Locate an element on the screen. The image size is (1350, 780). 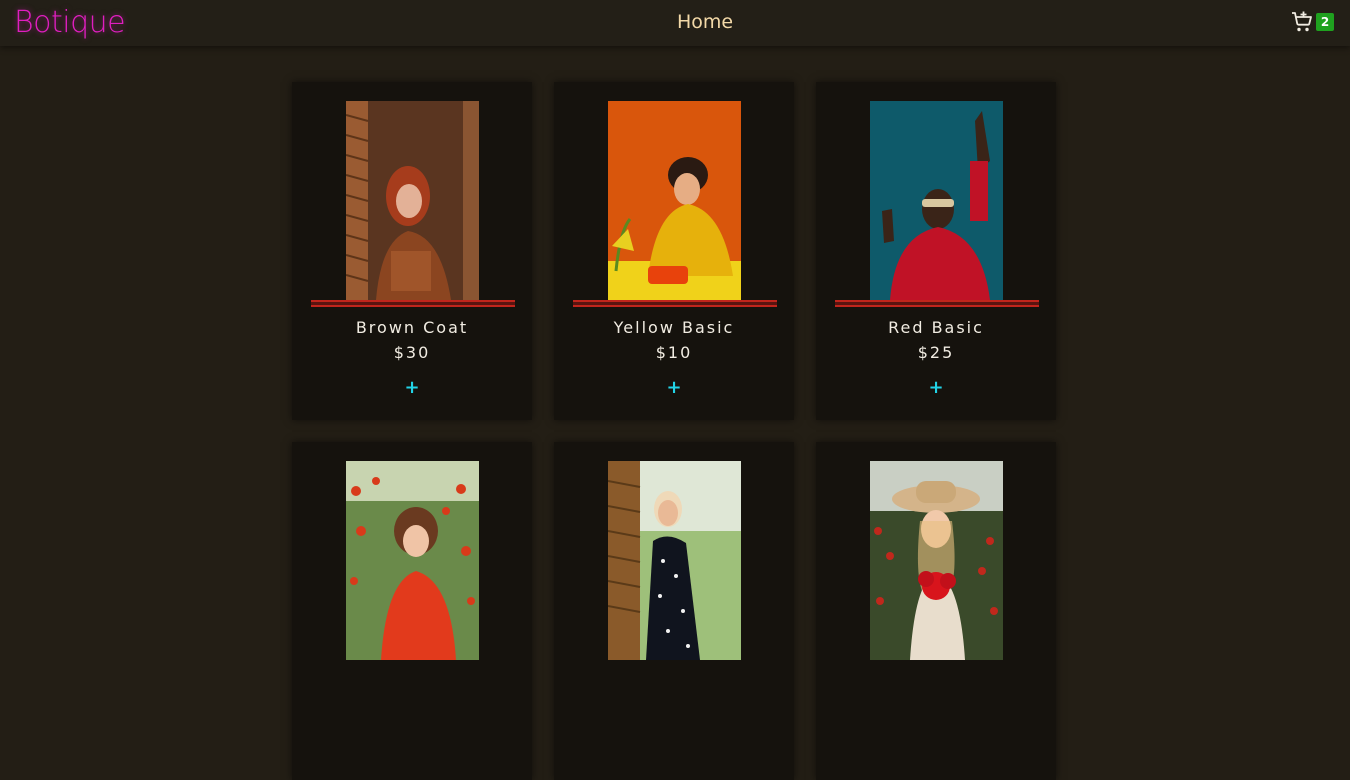
product-price: $10 is located at coordinates (674, 352).